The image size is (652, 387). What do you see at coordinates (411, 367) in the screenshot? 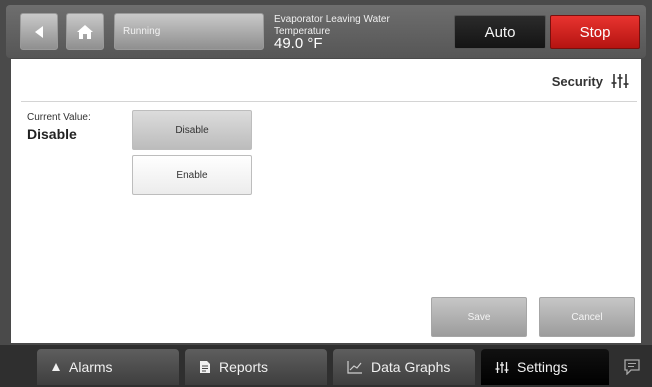
I see `tab-data-graphs-label: Data Graphs` at bounding box center [411, 367].